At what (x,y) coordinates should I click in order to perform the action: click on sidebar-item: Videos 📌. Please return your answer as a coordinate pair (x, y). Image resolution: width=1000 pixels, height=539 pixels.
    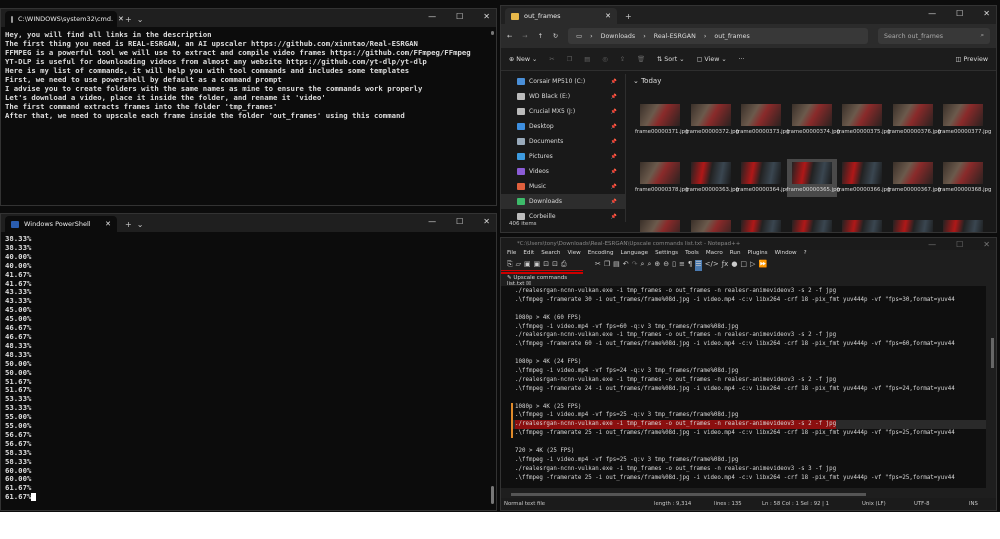
    Looking at the image, I should click on (563, 171).